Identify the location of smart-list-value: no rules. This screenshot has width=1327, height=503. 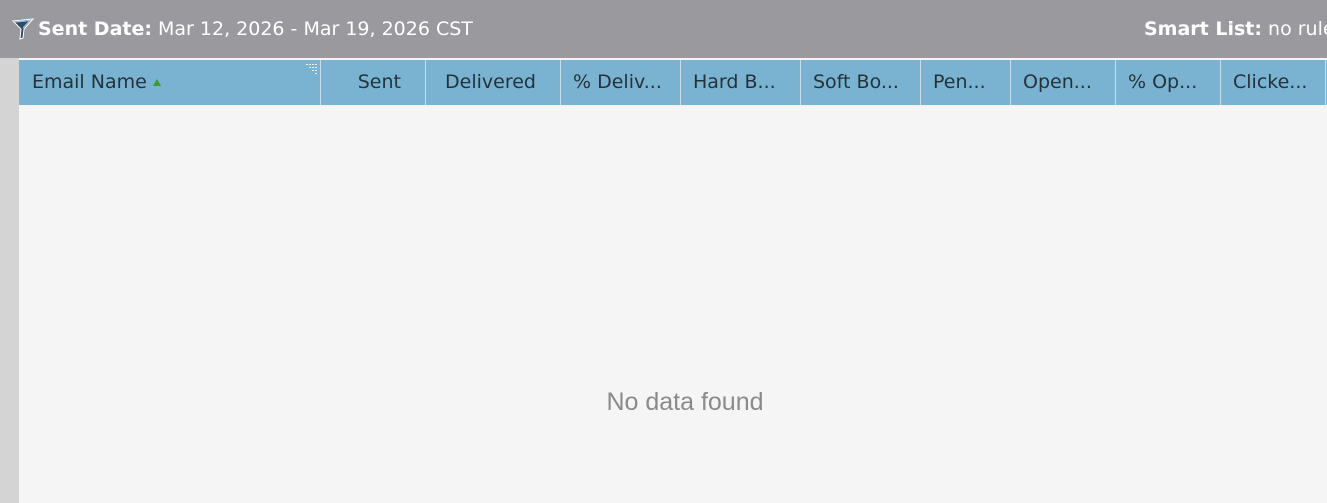
(1297, 29).